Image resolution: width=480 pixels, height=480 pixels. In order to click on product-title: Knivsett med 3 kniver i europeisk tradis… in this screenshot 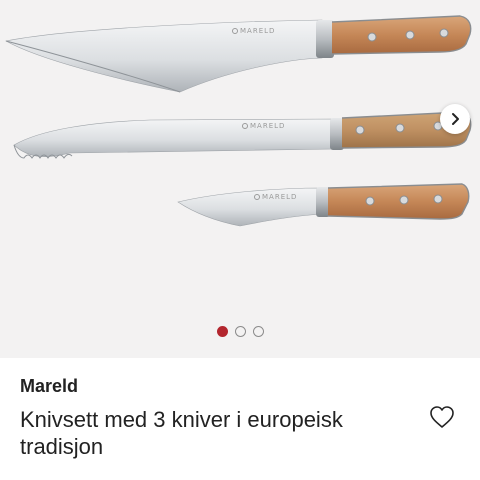, I will do `click(181, 433)`.